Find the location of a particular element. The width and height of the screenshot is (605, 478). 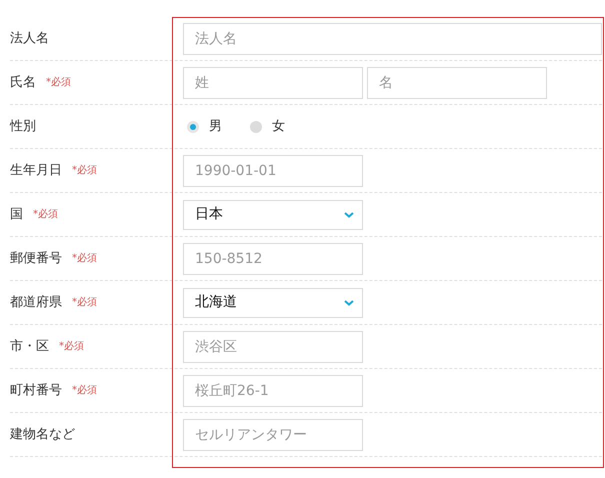

field-label: 性別 is located at coordinates (23, 127).